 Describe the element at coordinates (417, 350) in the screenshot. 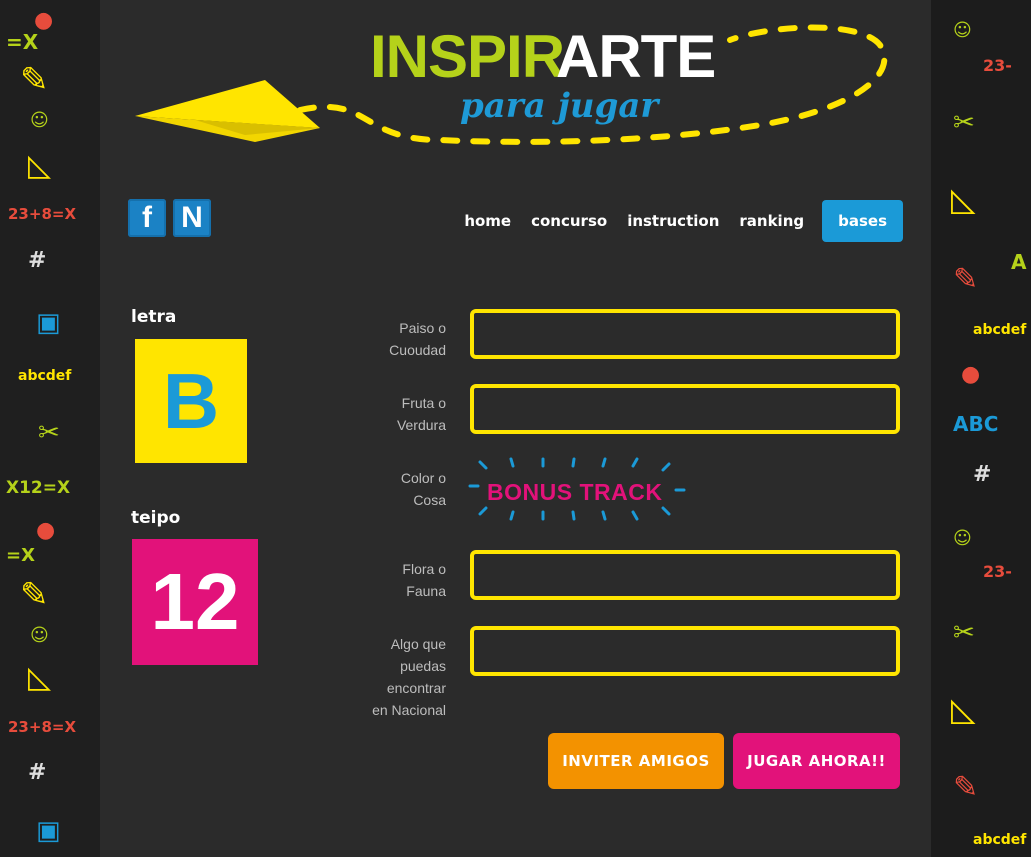

I see `label-line: Cuoudad` at that location.